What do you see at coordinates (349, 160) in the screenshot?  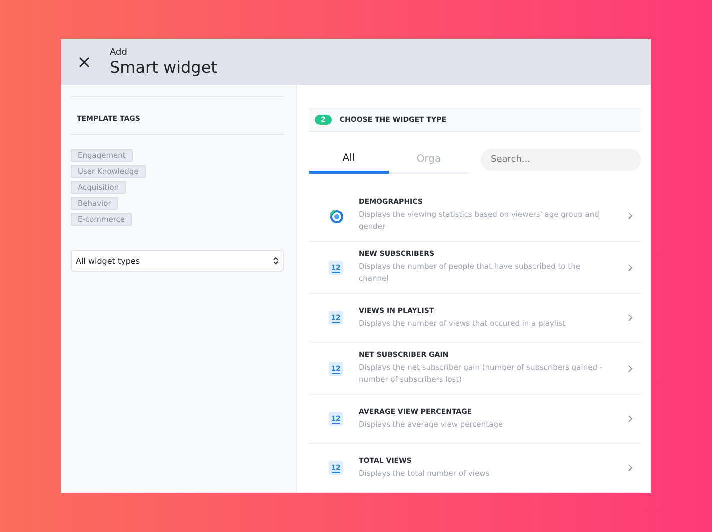 I see `tab: All` at bounding box center [349, 160].